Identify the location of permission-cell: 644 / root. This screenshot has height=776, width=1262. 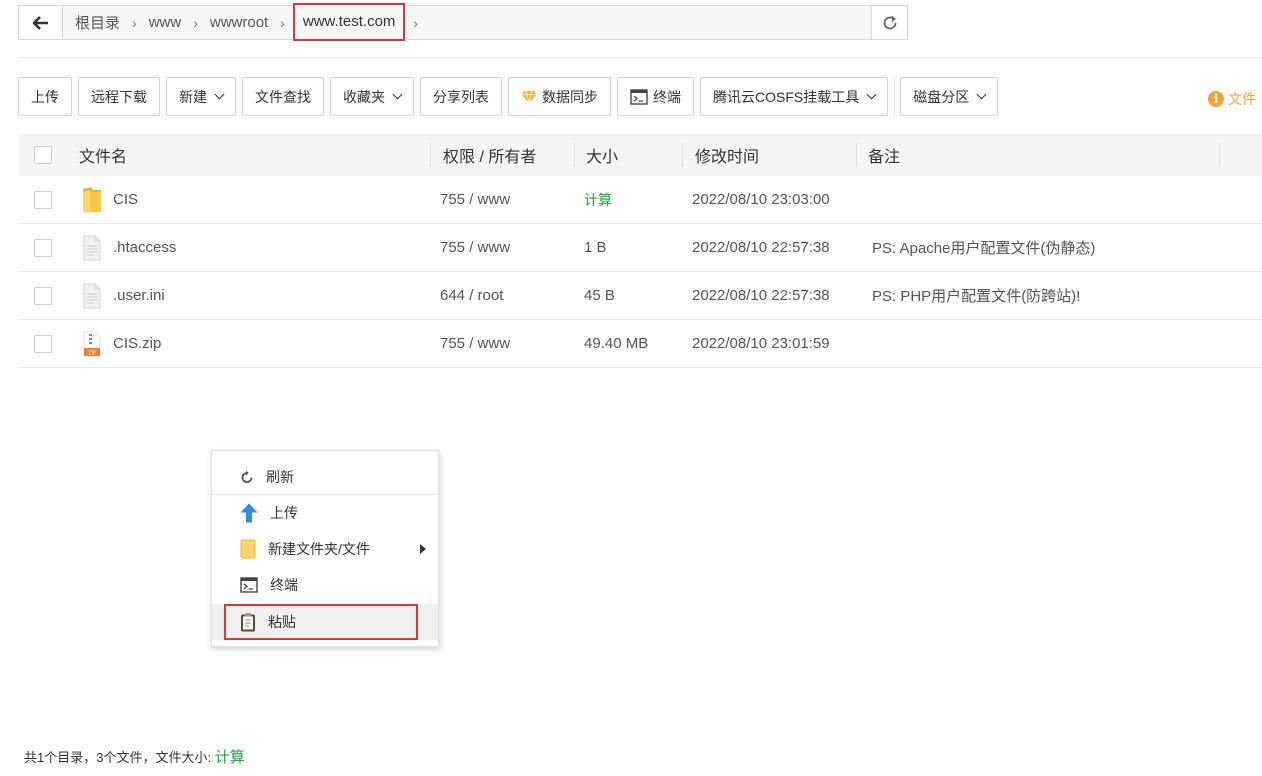
(471, 295).